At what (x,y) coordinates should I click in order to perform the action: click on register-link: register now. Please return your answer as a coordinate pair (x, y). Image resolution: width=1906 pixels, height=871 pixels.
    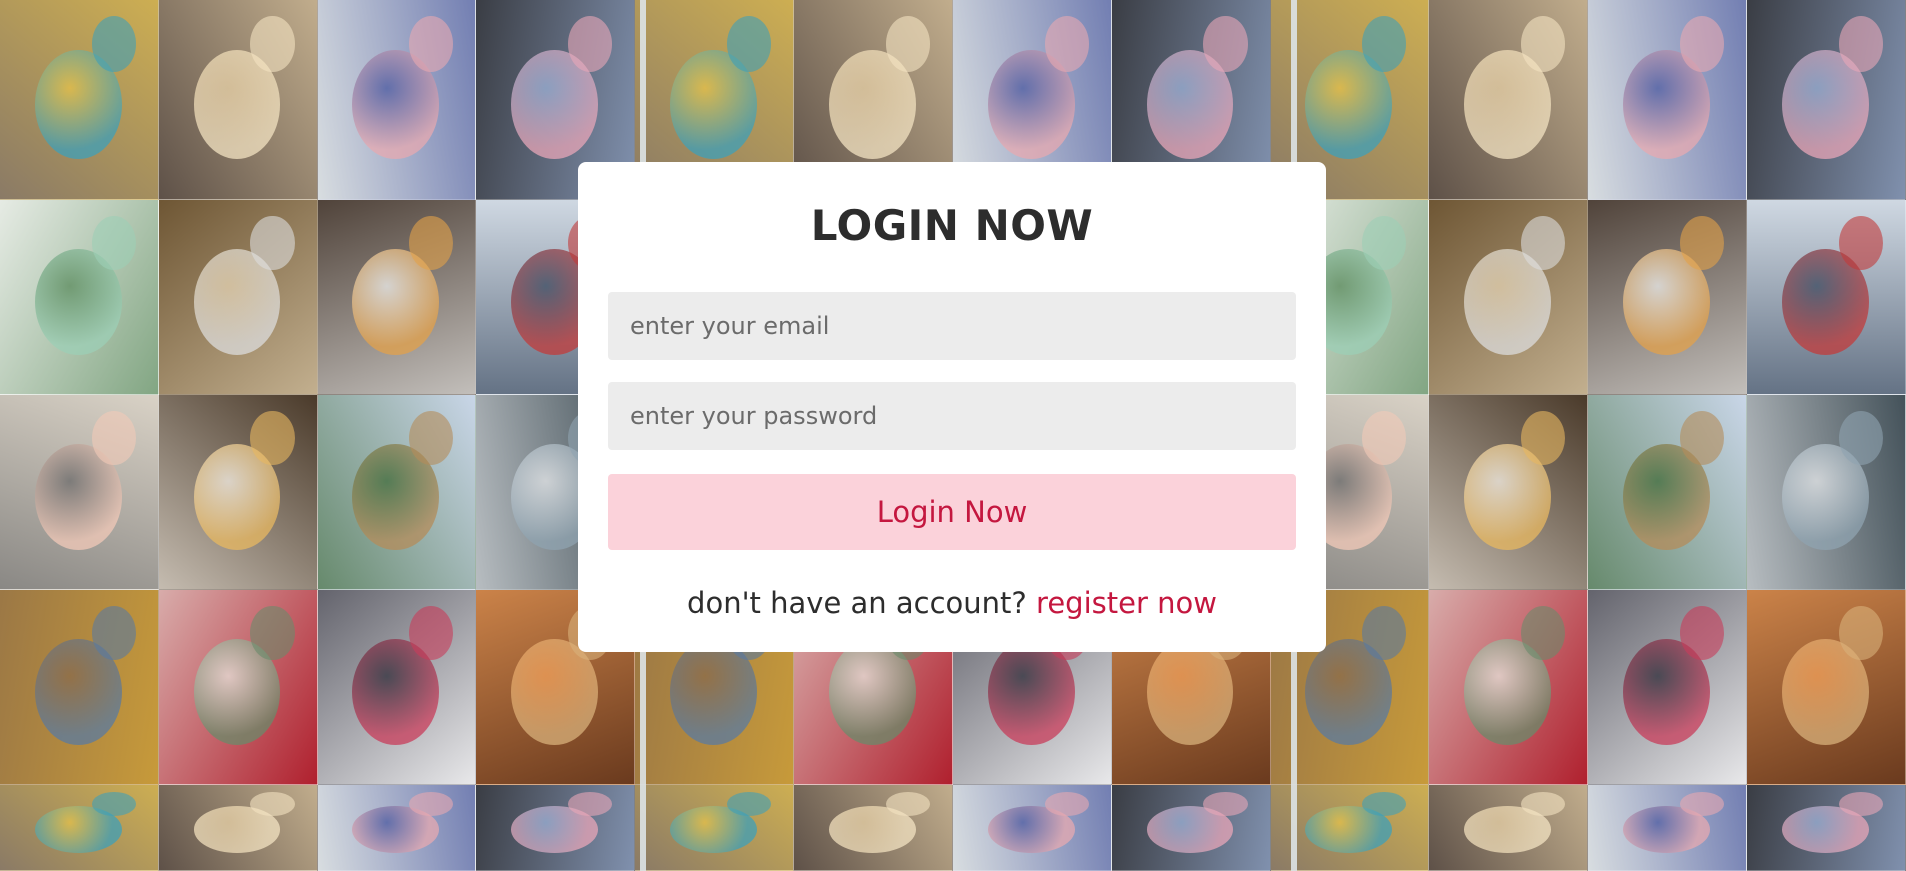
    Looking at the image, I should click on (1126, 603).